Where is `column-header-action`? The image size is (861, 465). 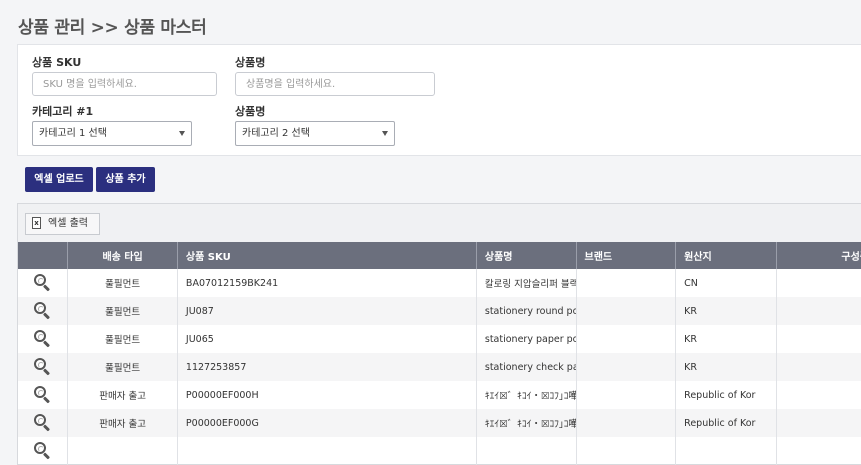
column-header-action is located at coordinates (43, 255).